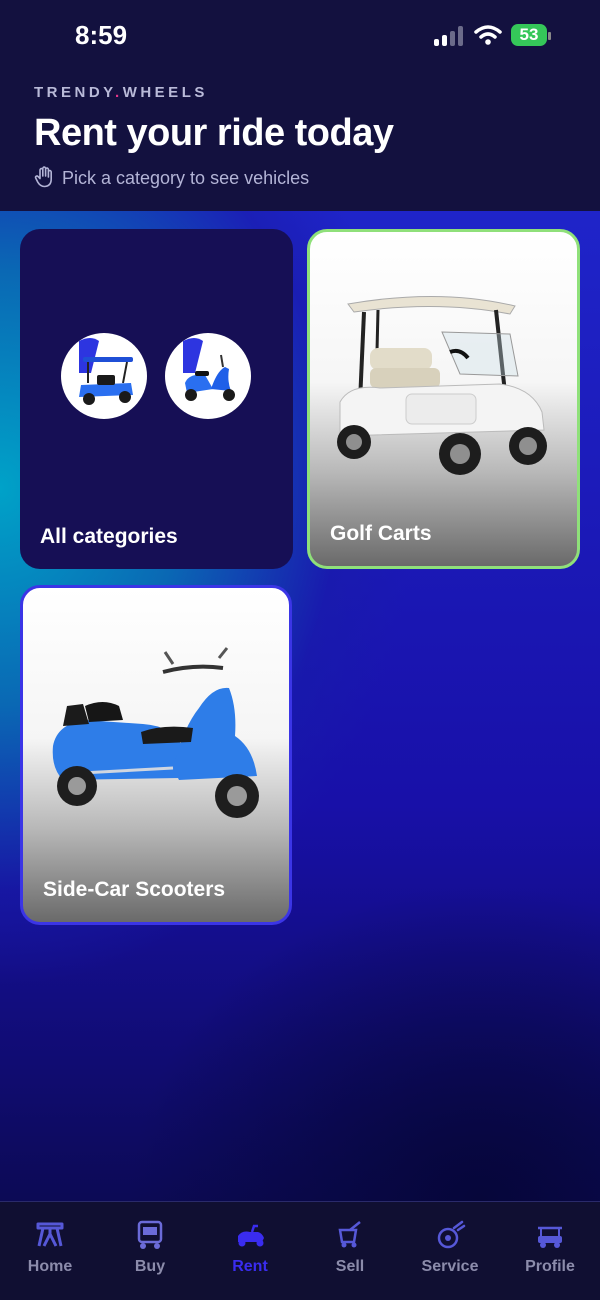 This screenshot has height=1300, width=600. I want to click on tab-sell: Sell, so click(350, 1248).